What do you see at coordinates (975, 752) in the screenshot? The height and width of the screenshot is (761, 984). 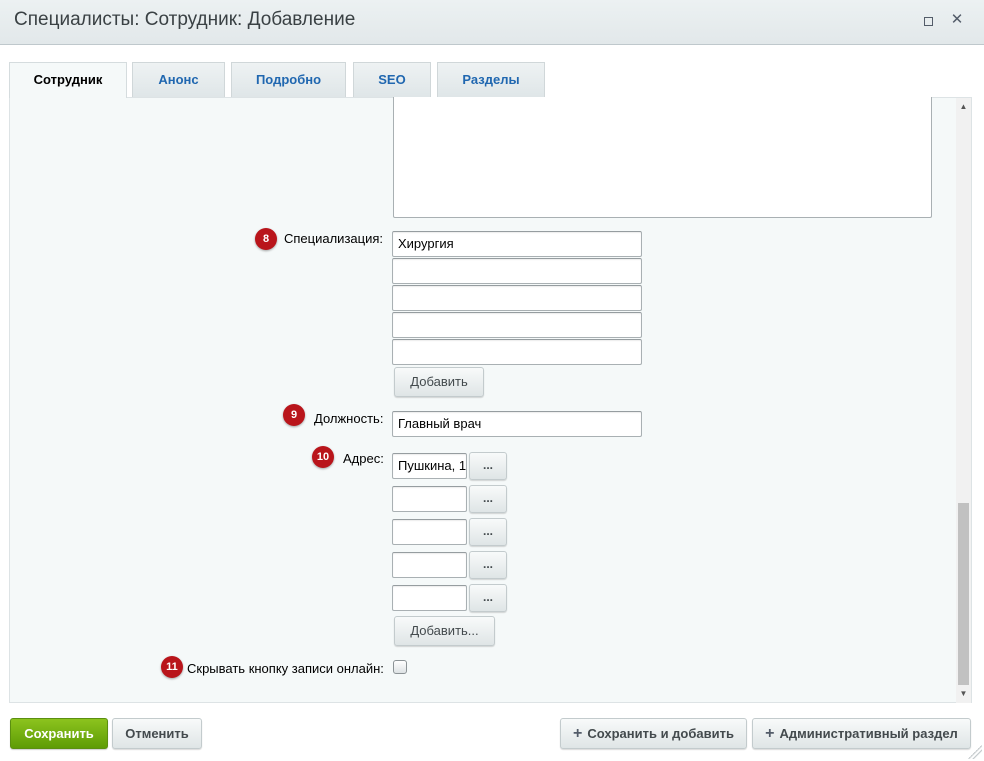 I see `resize-grip-icon` at bounding box center [975, 752].